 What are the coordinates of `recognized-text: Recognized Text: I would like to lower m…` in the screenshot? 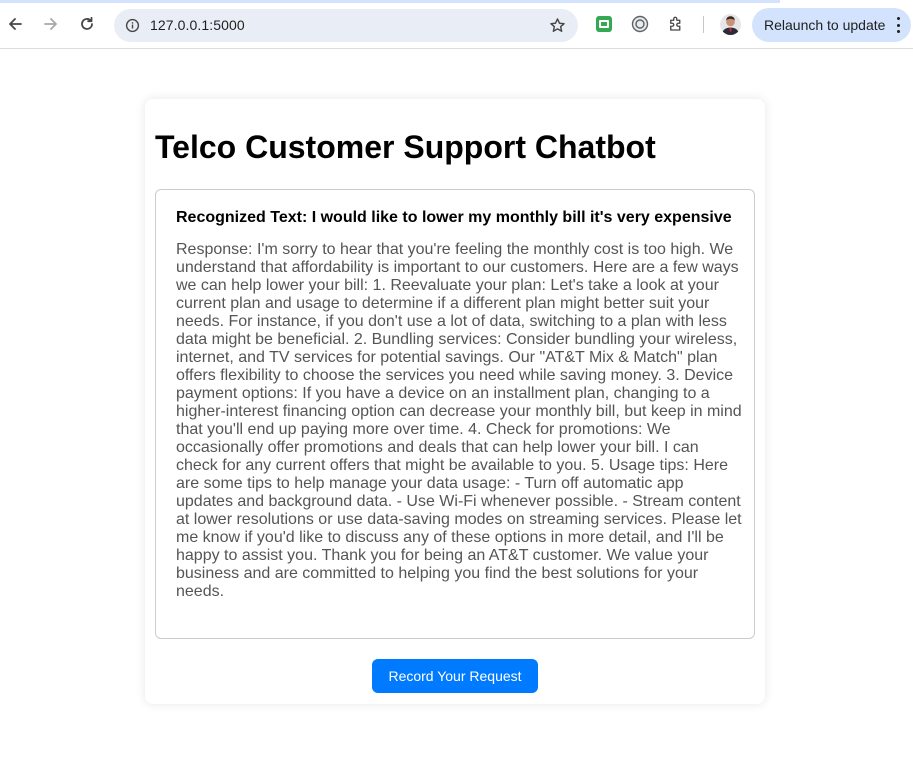 It's located at (454, 217).